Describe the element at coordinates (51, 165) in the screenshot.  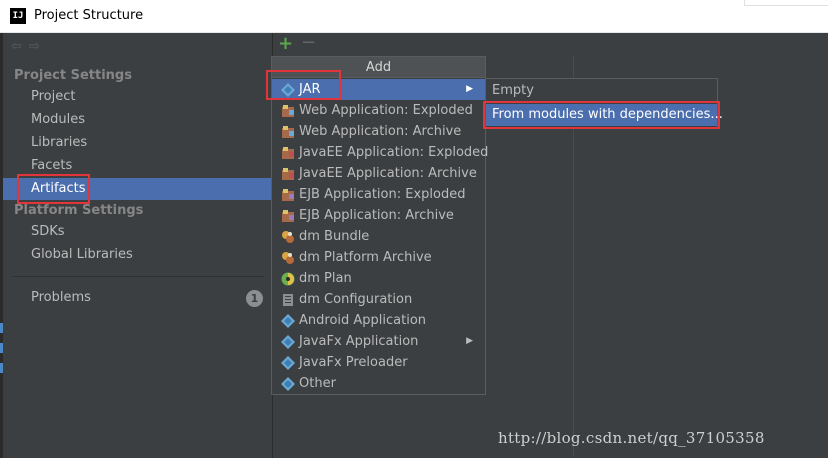
I see `sidebar-item-facets: Facets` at that location.